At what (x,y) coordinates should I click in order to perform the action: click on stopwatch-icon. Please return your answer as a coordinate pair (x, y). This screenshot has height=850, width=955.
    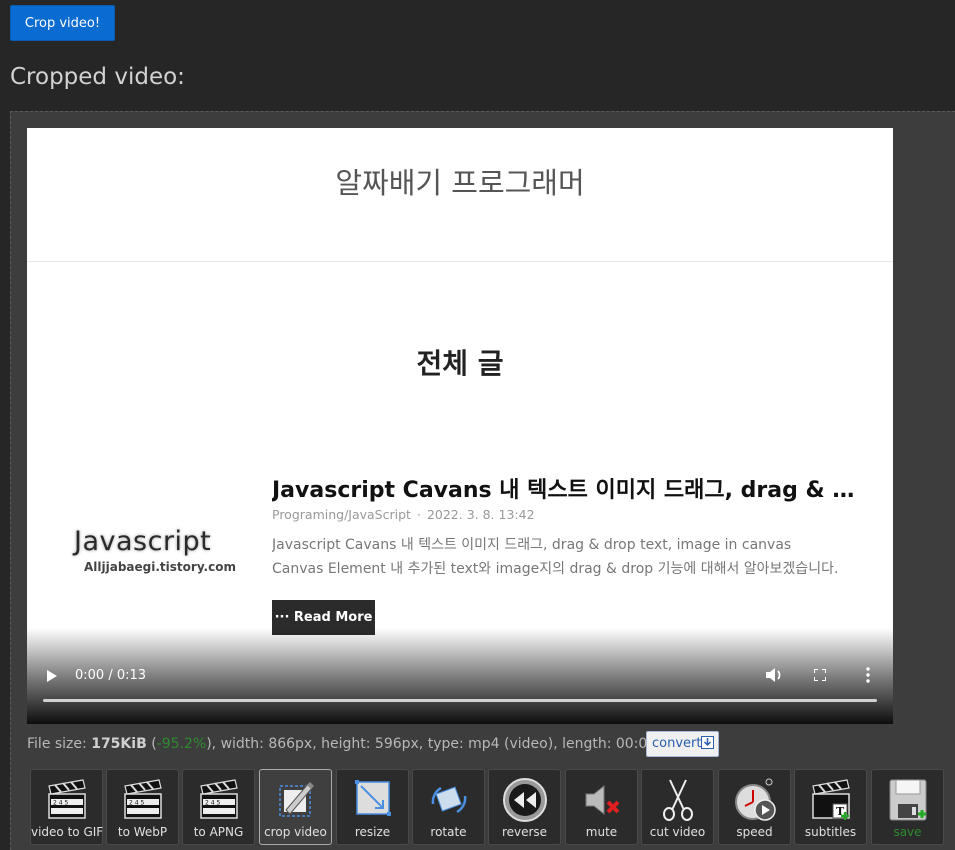
    Looking at the image, I should click on (755, 799).